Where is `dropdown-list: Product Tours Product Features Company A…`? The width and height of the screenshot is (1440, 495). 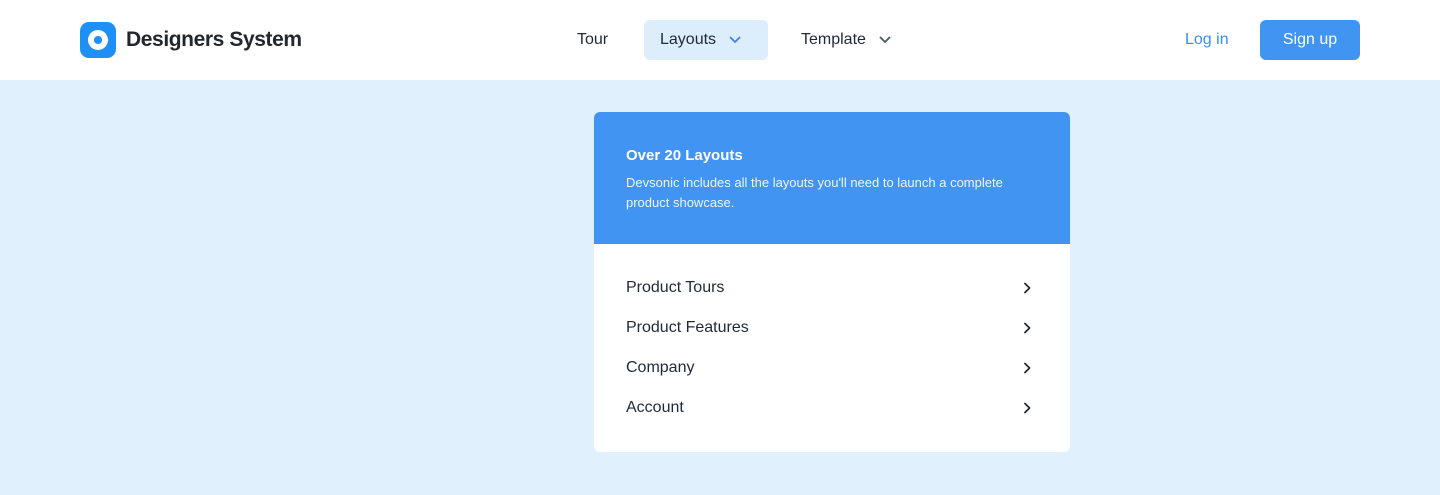
dropdown-list: Product Tours Product Features Company A… is located at coordinates (832, 336).